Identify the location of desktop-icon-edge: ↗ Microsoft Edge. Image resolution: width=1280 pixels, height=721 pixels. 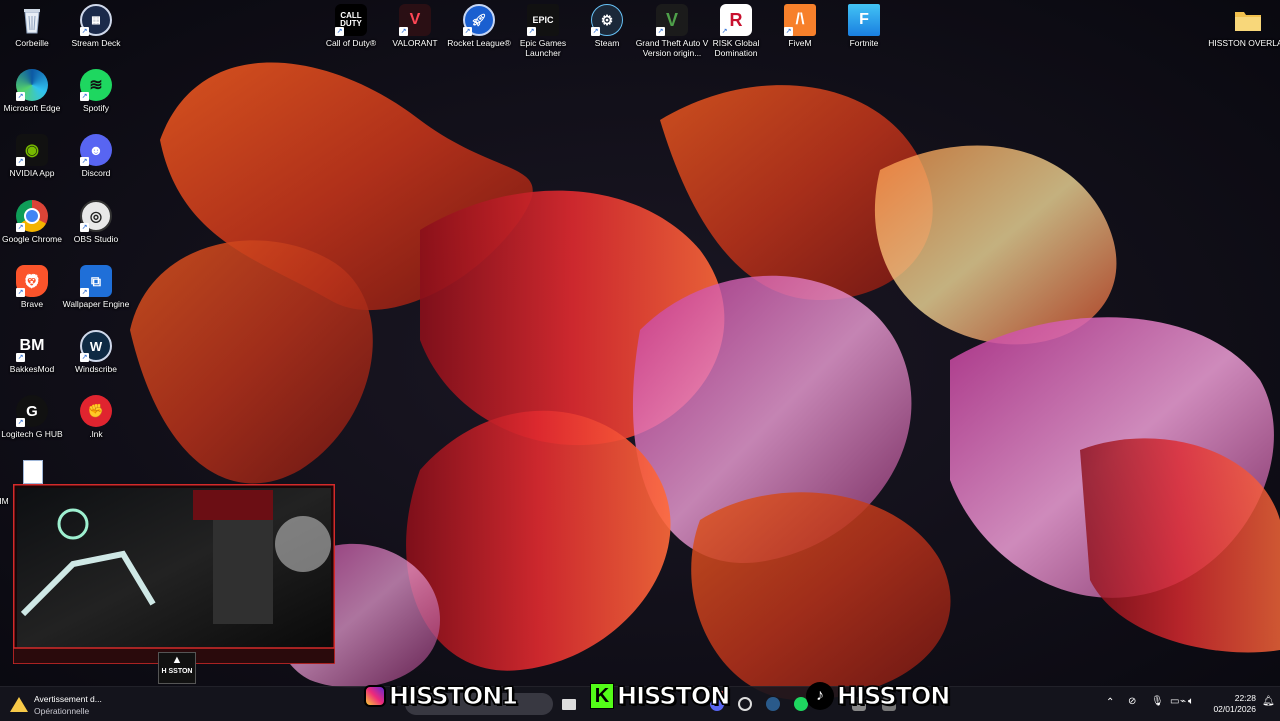
(32, 97).